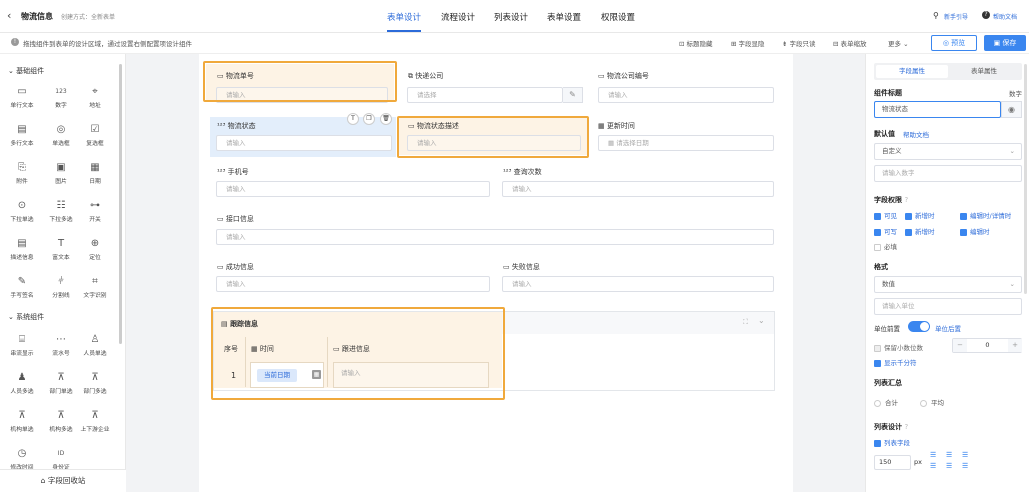  I want to click on field-express-input: 请选择, so click(485, 95).